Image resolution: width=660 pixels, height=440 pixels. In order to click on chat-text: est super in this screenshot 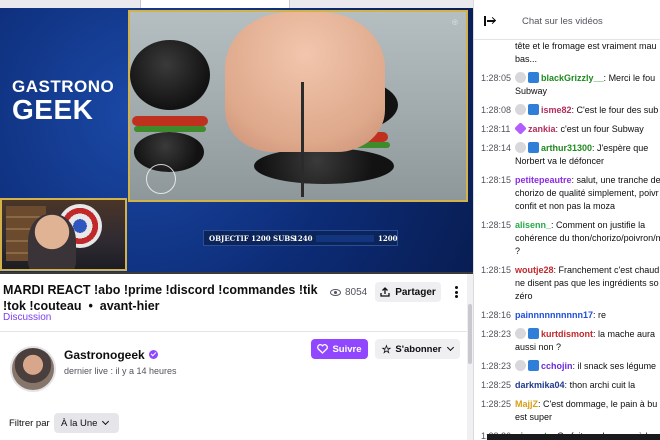, I will do `click(534, 417)`.